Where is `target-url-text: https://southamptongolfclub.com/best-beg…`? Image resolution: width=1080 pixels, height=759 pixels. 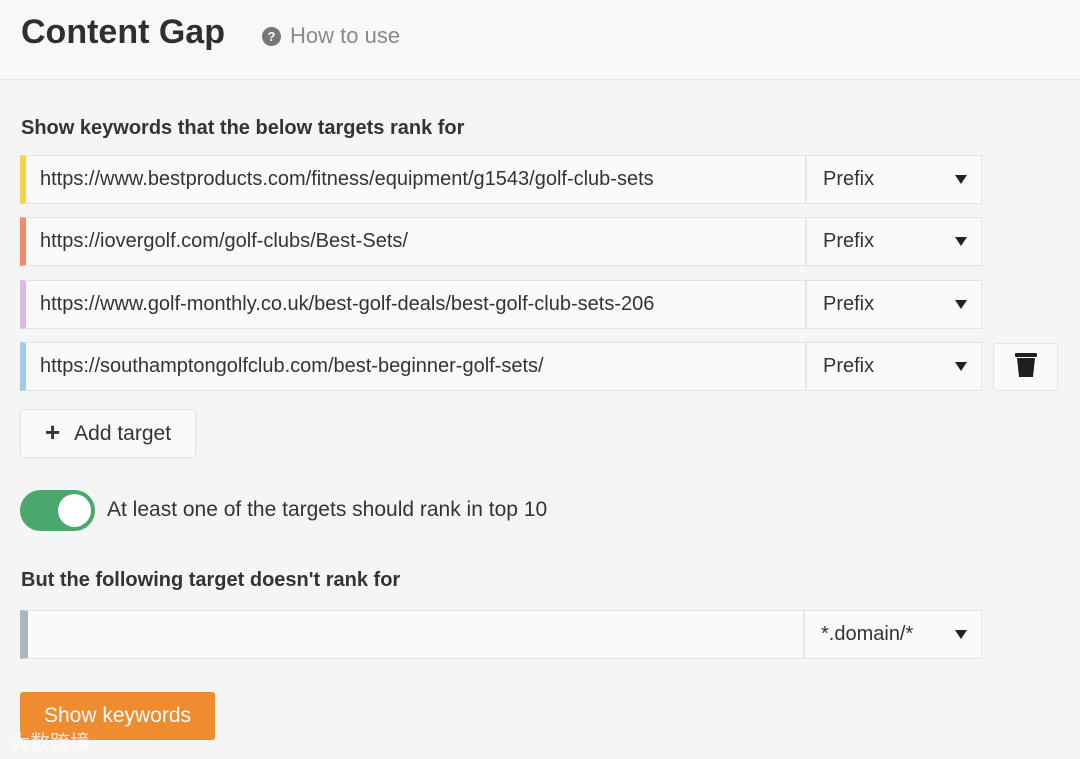
target-url-text: https://southamptongolfclub.com/best-beg… is located at coordinates (292, 366).